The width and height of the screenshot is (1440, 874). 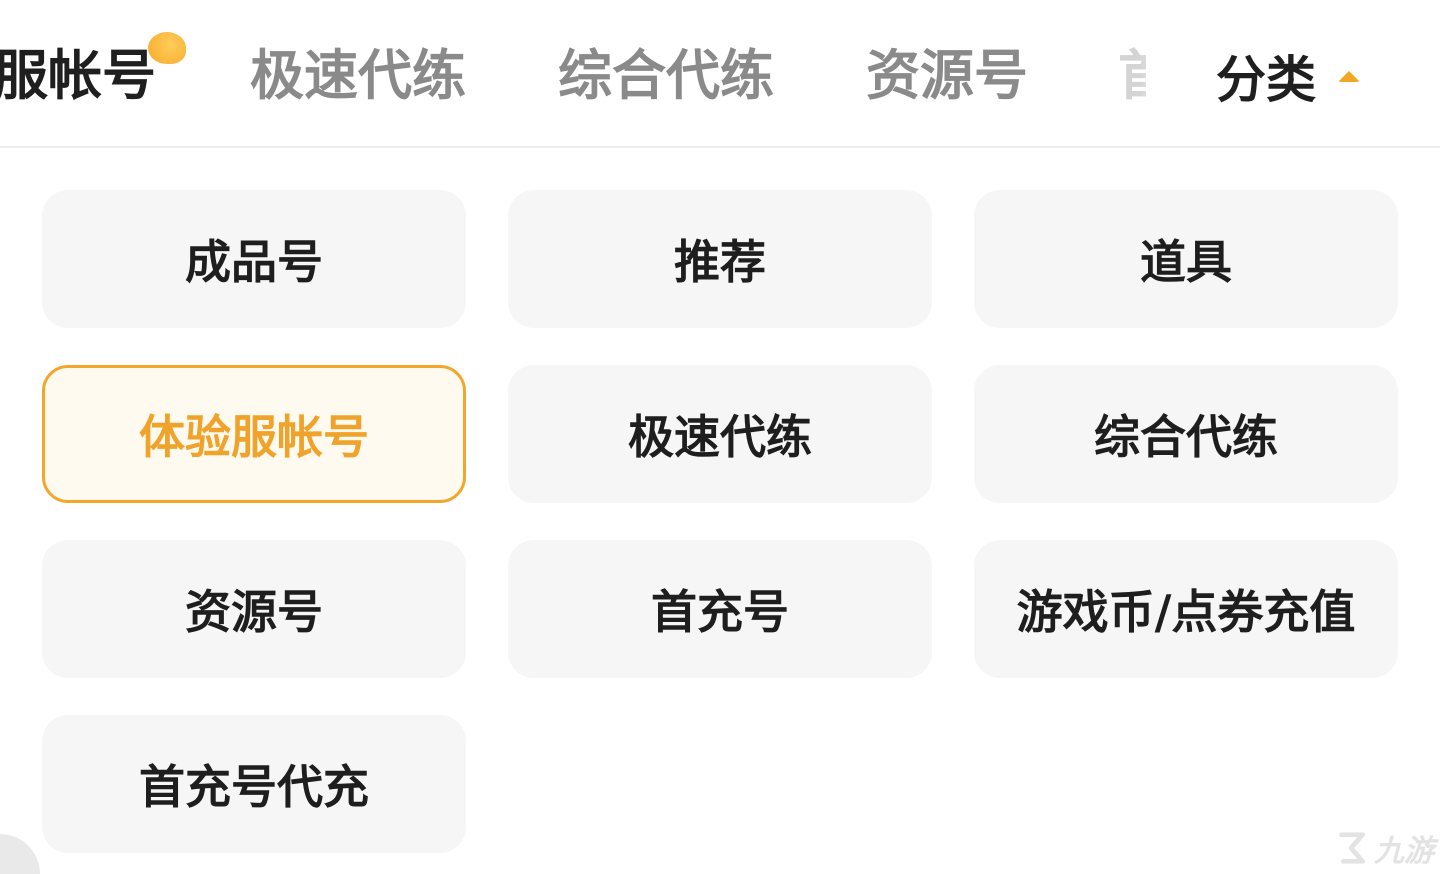 What do you see at coordinates (167, 48) in the screenshot?
I see `active-tab-indicator-icon` at bounding box center [167, 48].